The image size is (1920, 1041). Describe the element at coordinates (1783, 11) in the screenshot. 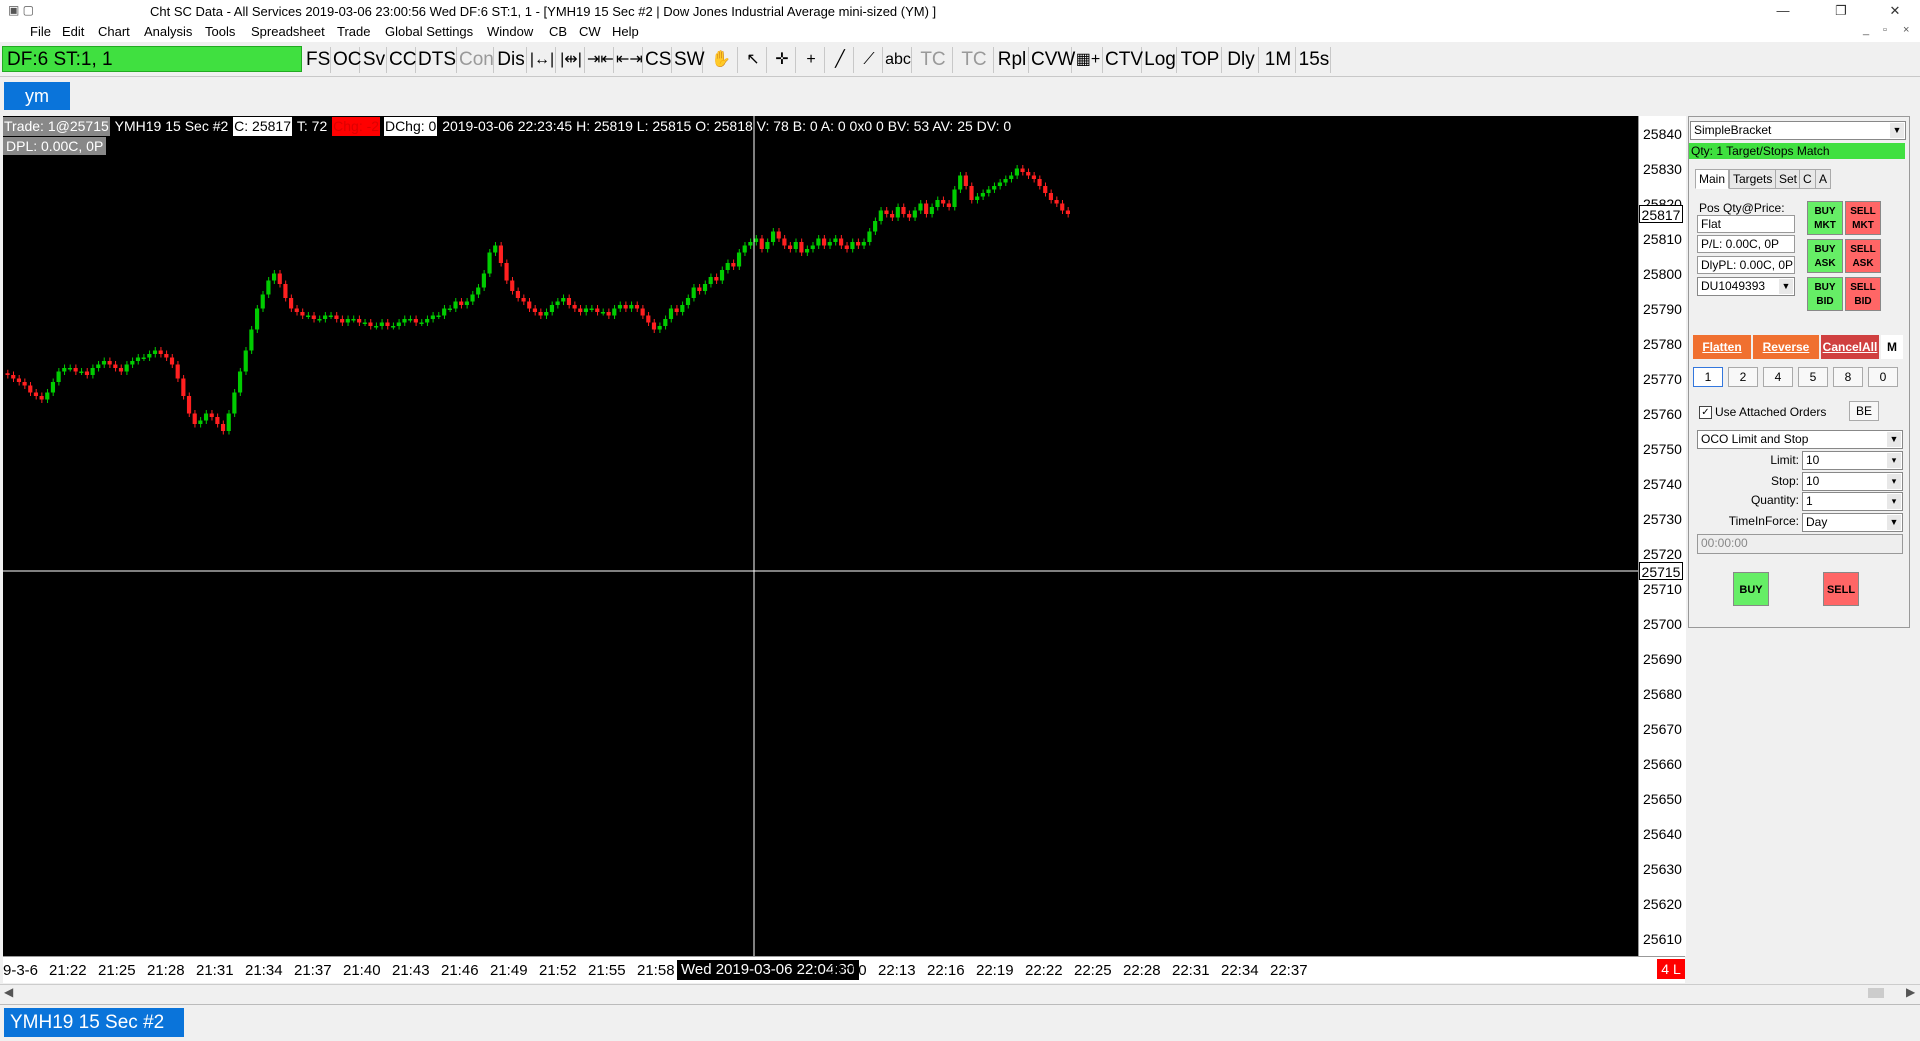

I see `minimize-button: —` at that location.